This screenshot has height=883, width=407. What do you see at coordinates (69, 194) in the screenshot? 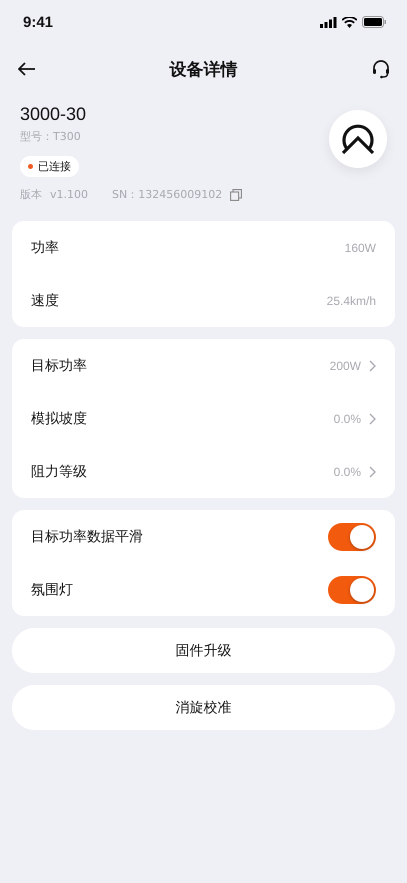
I see `version-value: v1.100` at bounding box center [69, 194].